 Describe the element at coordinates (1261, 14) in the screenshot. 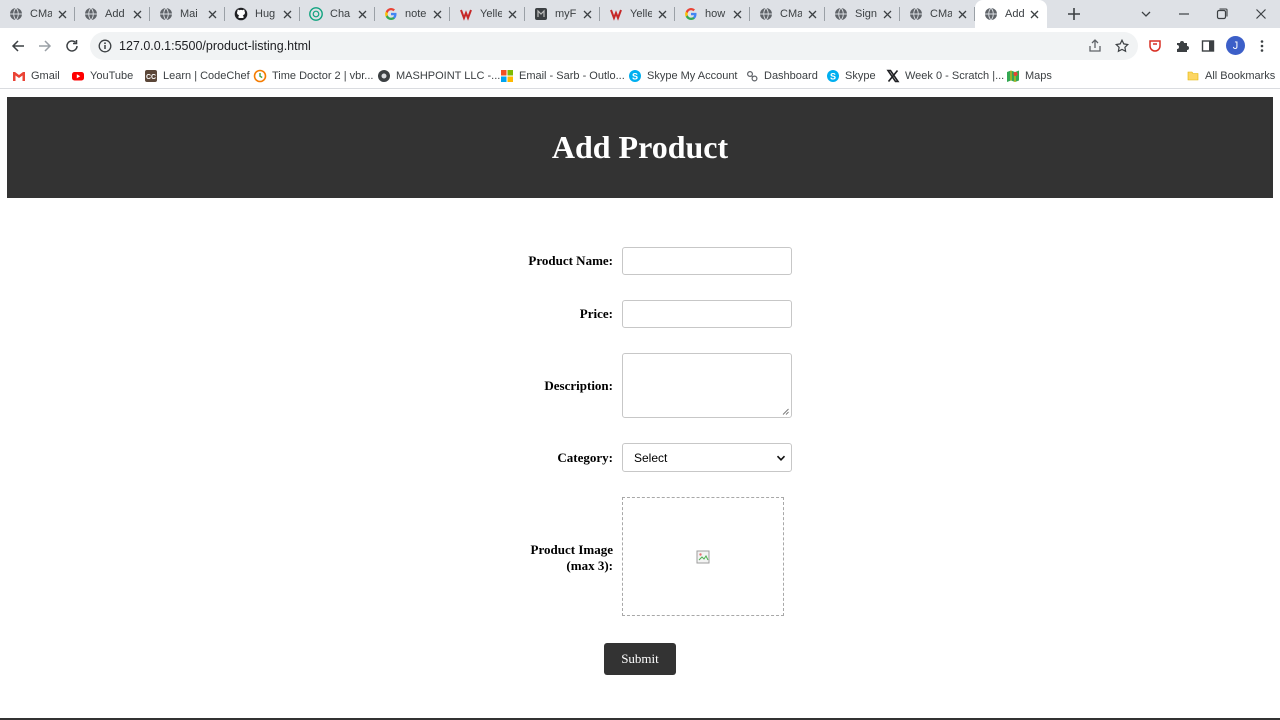

I see `close-window-button` at that location.